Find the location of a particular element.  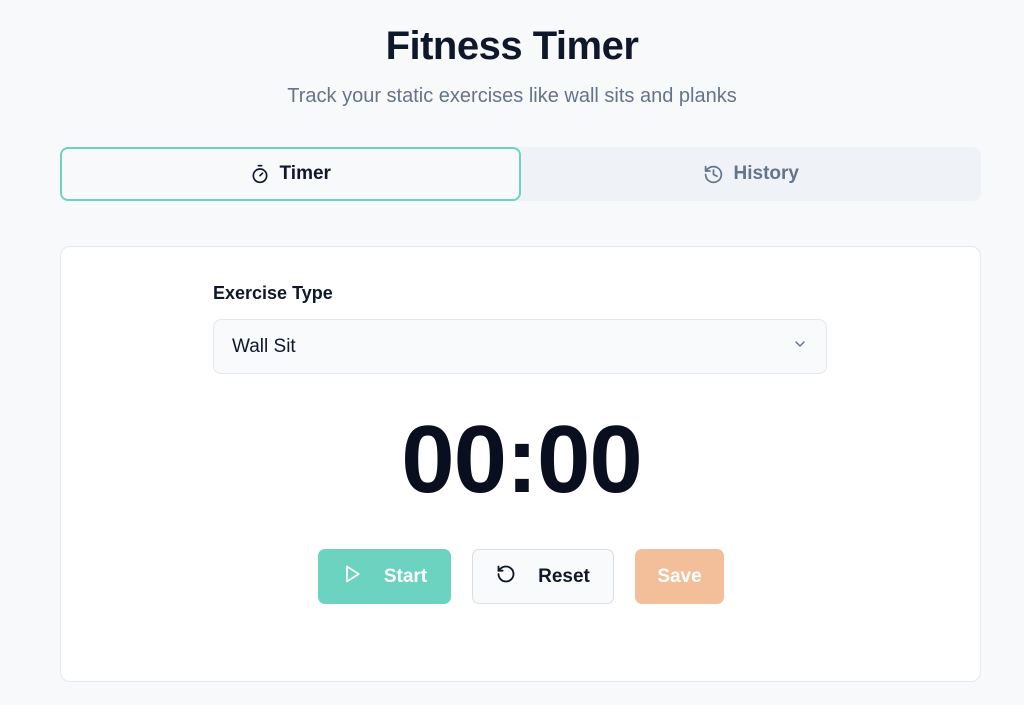

start-label: Start is located at coordinates (405, 576).